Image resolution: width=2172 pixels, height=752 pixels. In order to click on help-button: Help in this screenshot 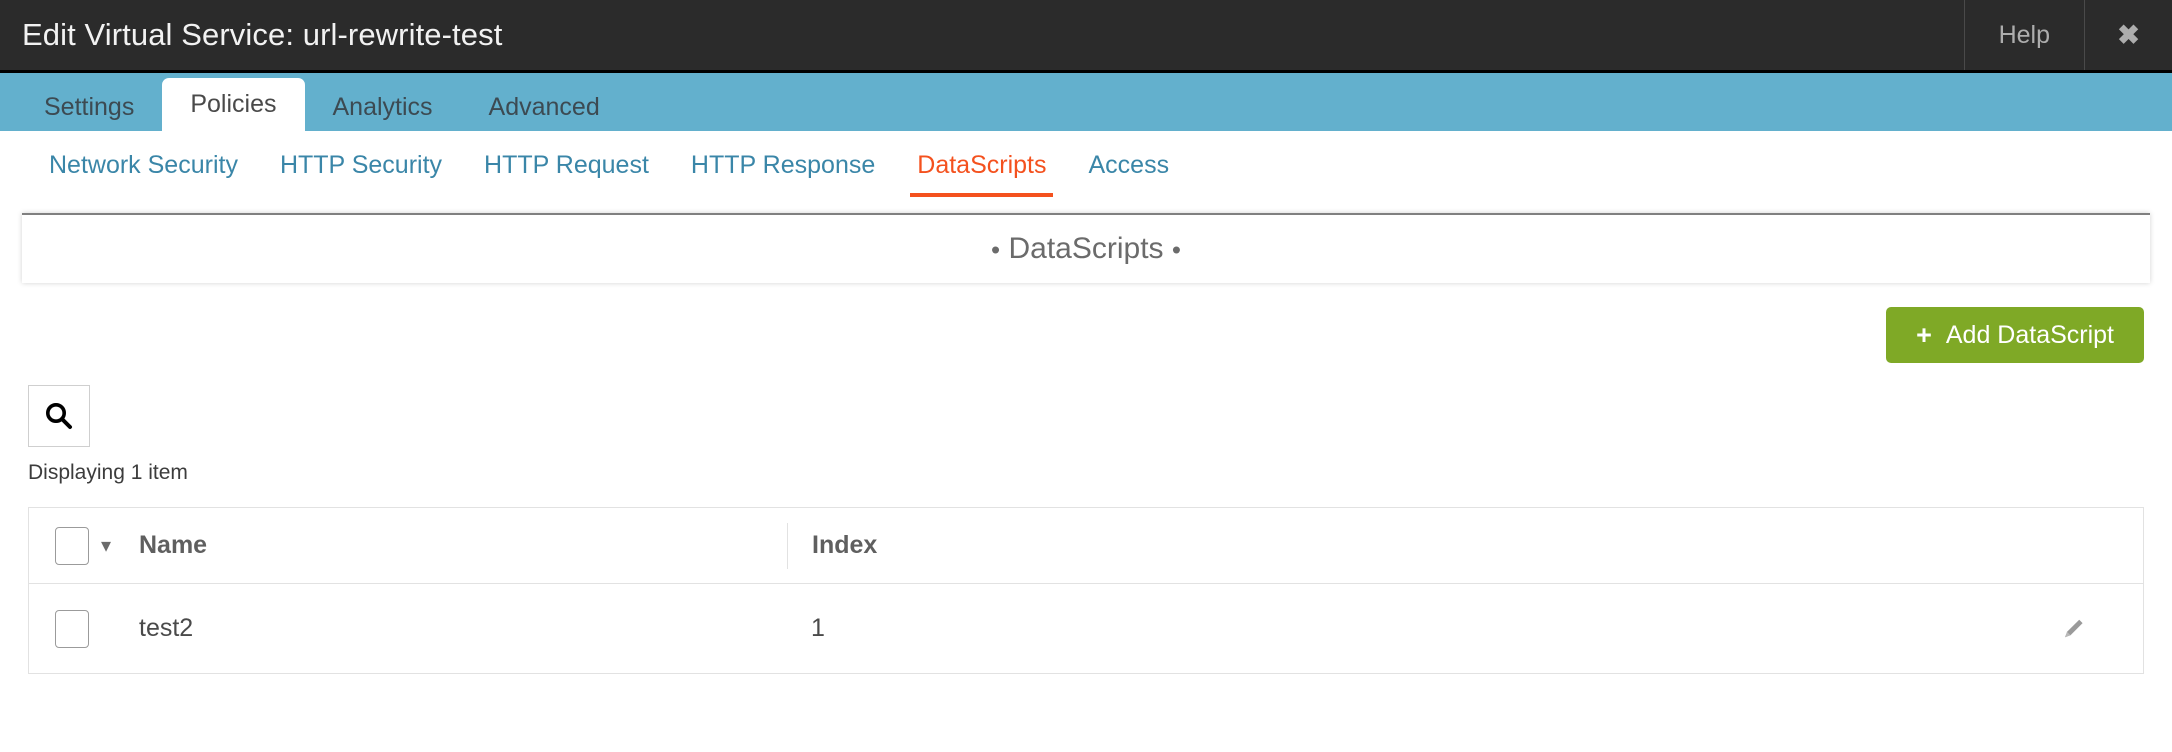, I will do `click(2023, 35)`.